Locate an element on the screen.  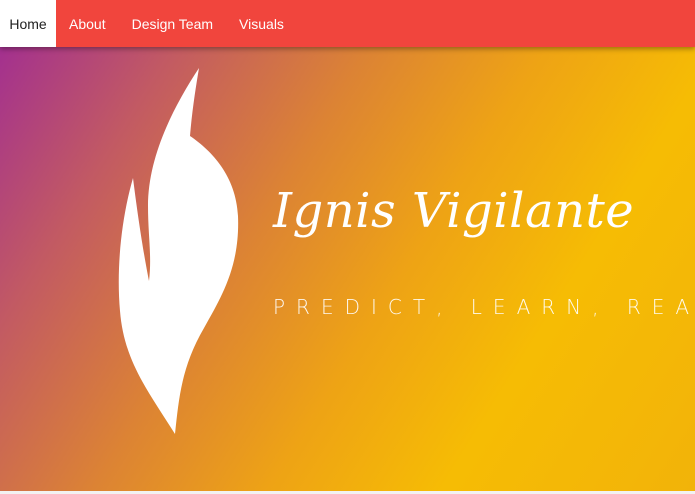
nav-design-team-link: Design Team is located at coordinates (172, 23).